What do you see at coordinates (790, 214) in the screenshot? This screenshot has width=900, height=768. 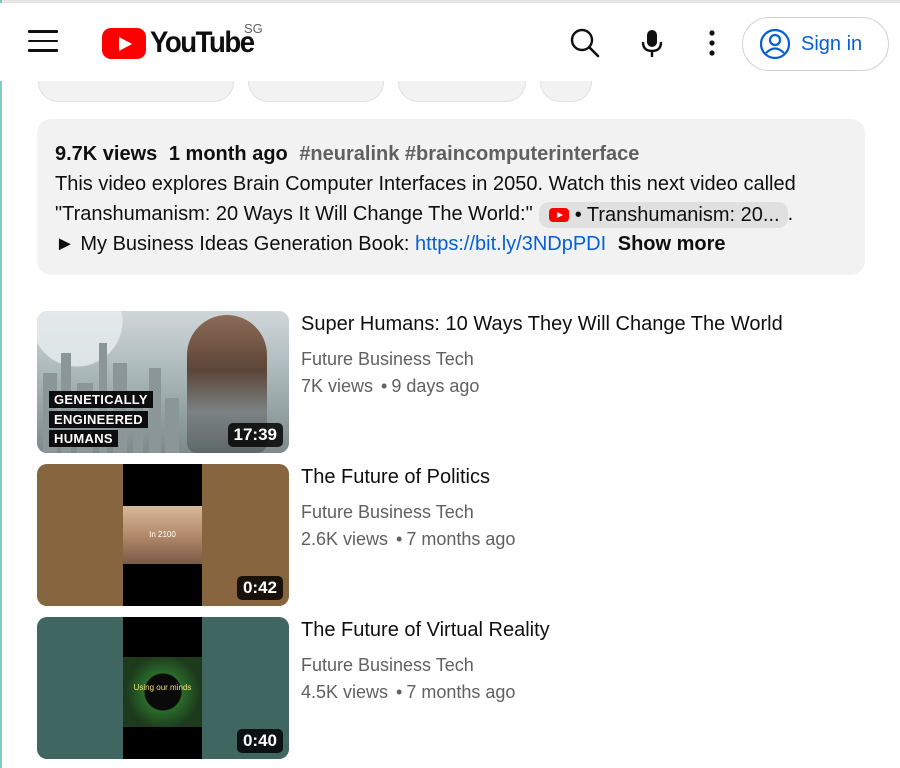 I see `description-line-2-suffix: .` at bounding box center [790, 214].